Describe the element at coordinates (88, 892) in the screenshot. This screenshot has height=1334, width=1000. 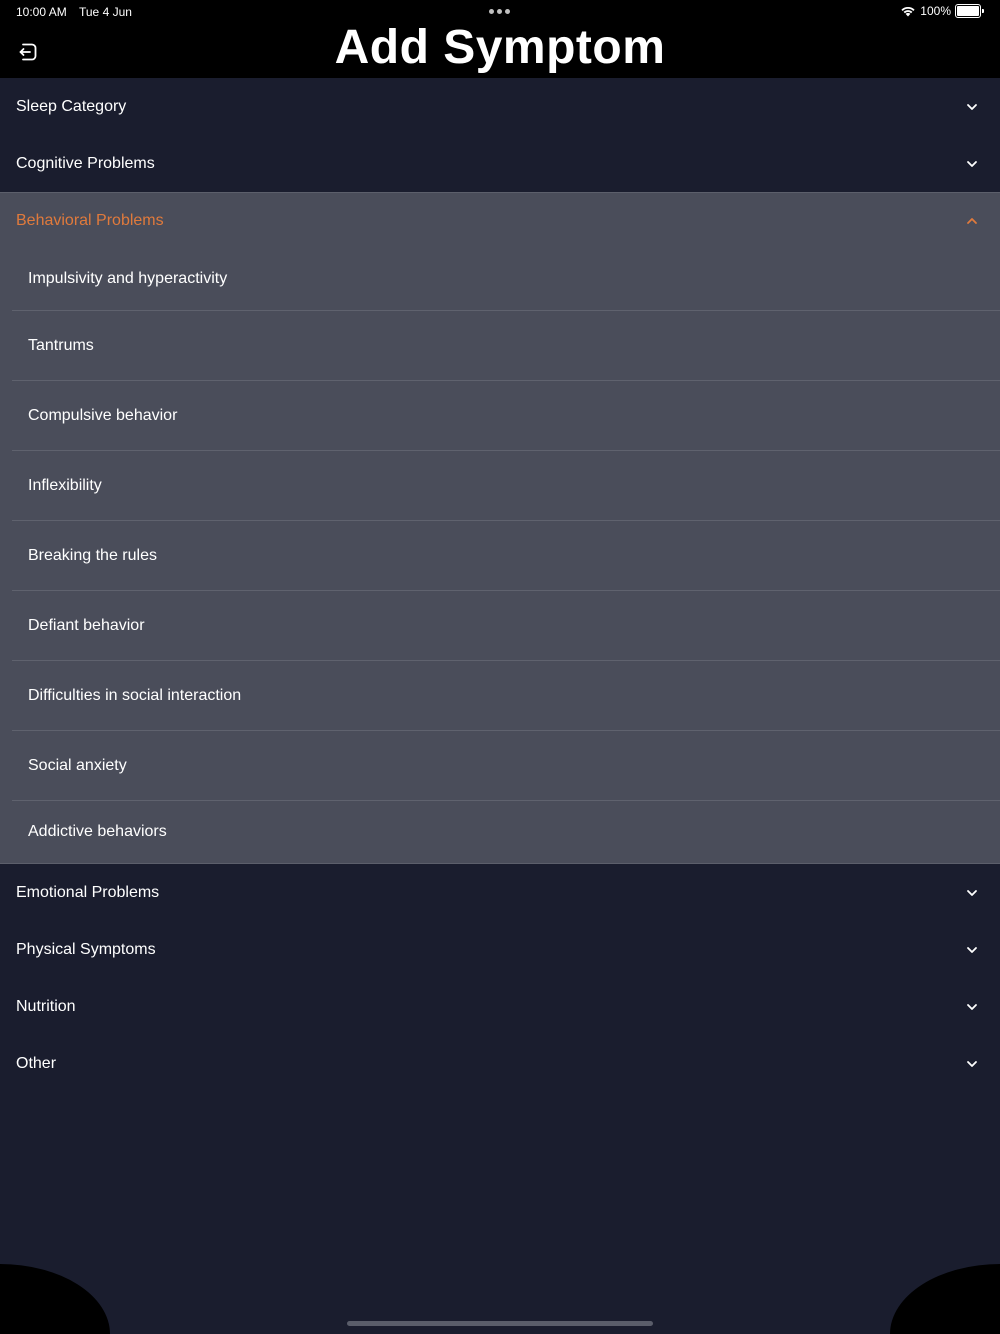
I see `category-label: Emotional Problems` at that location.